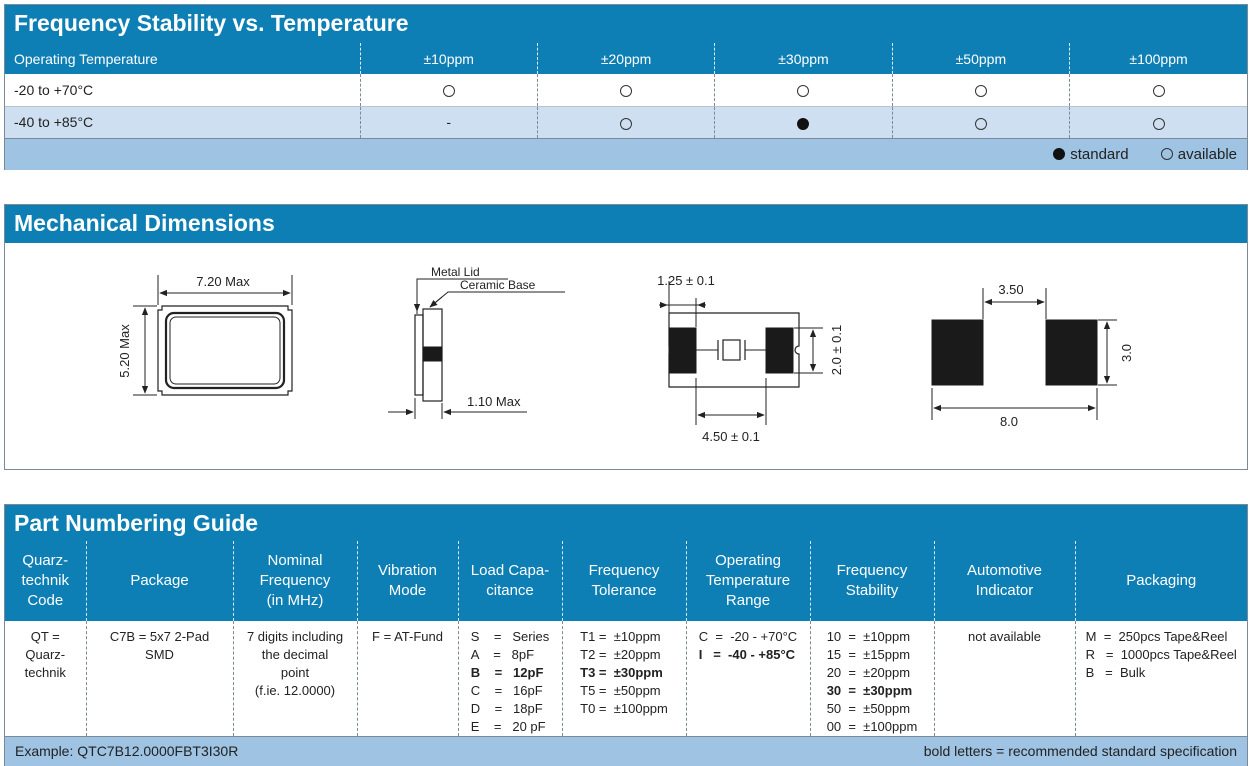 Image resolution: width=1250 pixels, height=766 pixels. What do you see at coordinates (803, 58) in the screenshot?
I see `stability-header-cell: ±30ppm` at bounding box center [803, 58].